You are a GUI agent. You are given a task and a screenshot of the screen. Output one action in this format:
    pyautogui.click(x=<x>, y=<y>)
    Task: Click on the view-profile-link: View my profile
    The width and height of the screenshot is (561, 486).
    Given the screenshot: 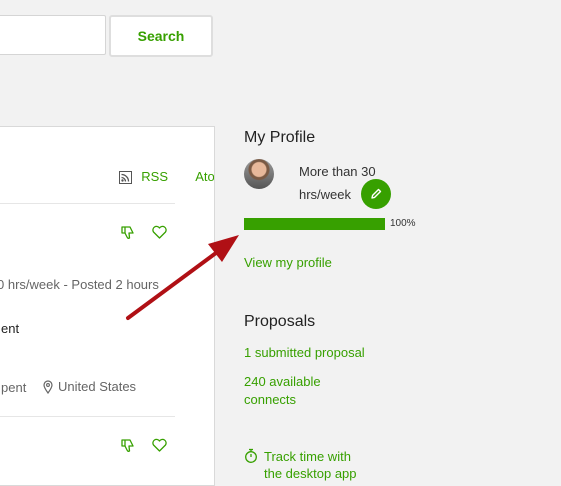 What is the action you would take?
    pyautogui.click(x=288, y=262)
    